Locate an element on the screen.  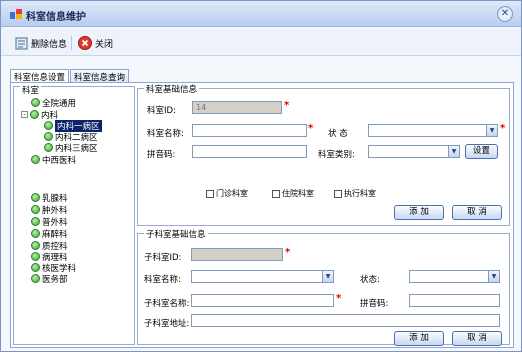
tree-node: 病理科 is located at coordinates (49, 257).